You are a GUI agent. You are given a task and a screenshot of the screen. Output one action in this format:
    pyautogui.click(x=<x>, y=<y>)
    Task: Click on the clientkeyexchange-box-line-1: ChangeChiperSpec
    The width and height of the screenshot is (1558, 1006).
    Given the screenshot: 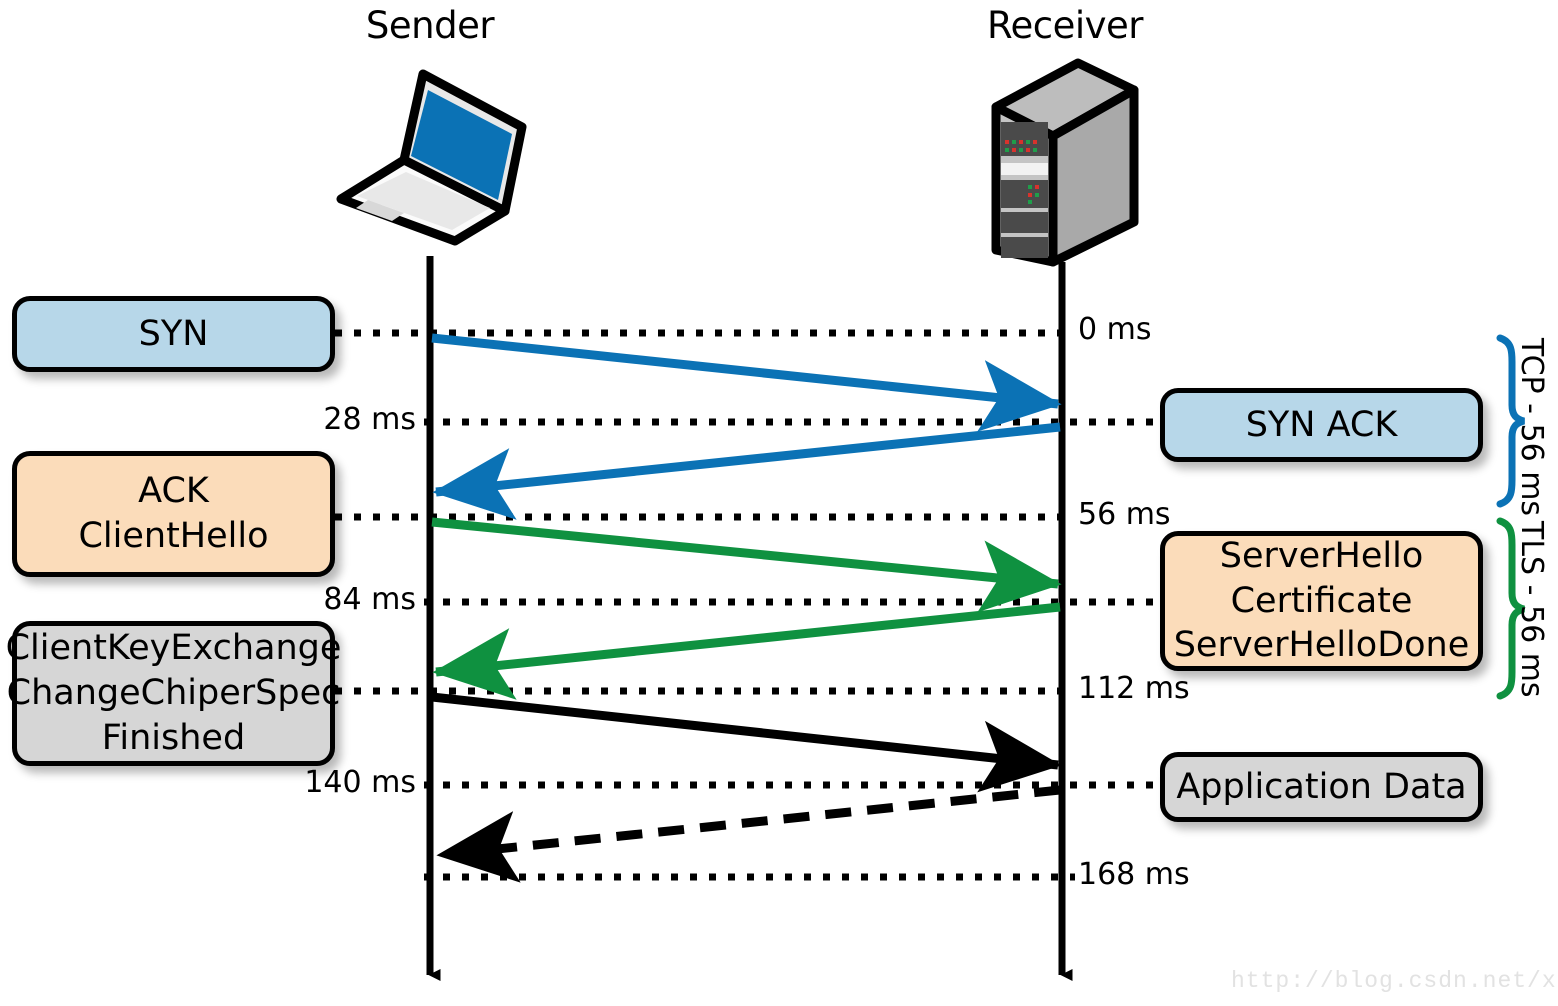 What is the action you would take?
    pyautogui.click(x=173, y=693)
    